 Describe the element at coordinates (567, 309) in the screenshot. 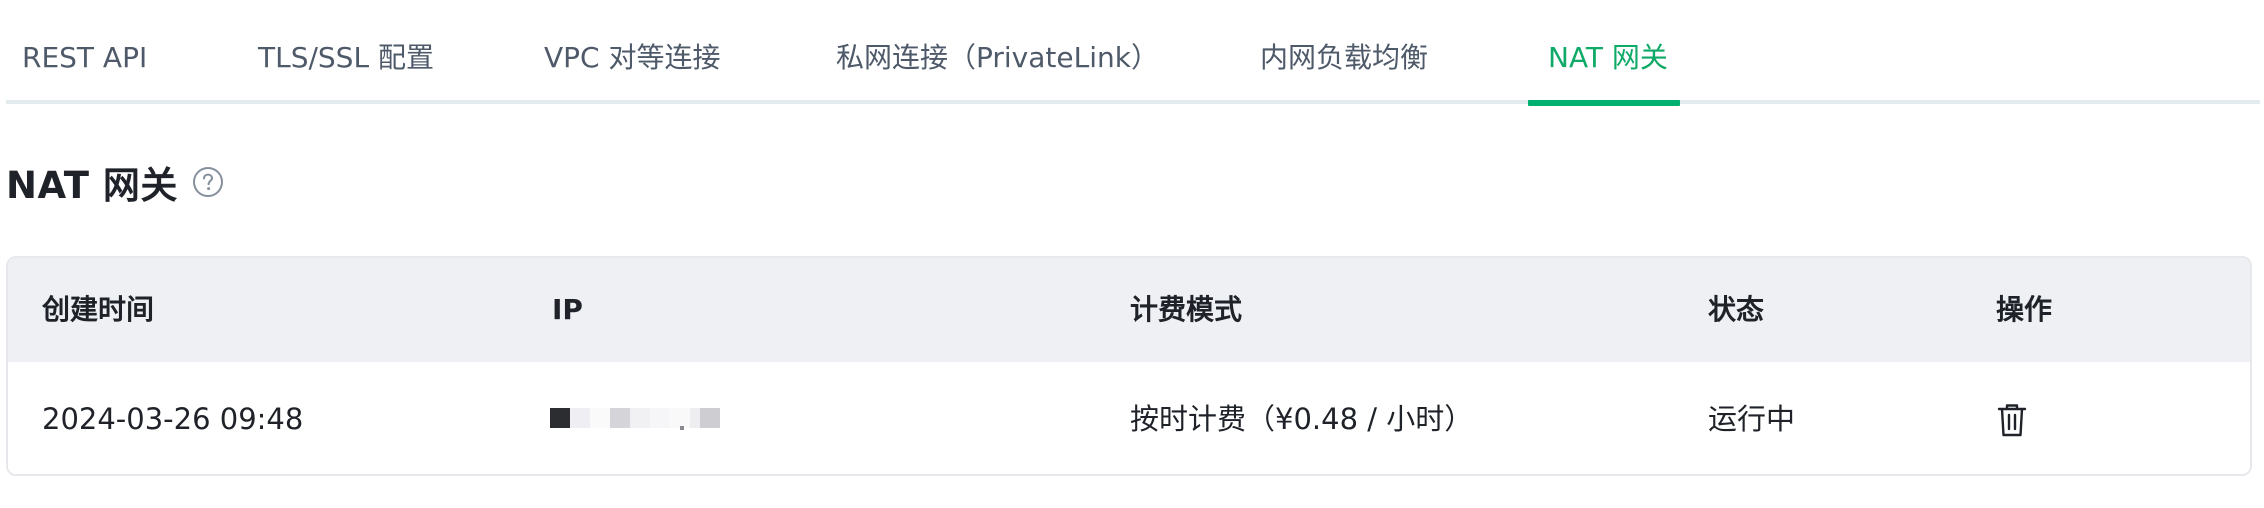

I see `column-header-ip: IP` at that location.